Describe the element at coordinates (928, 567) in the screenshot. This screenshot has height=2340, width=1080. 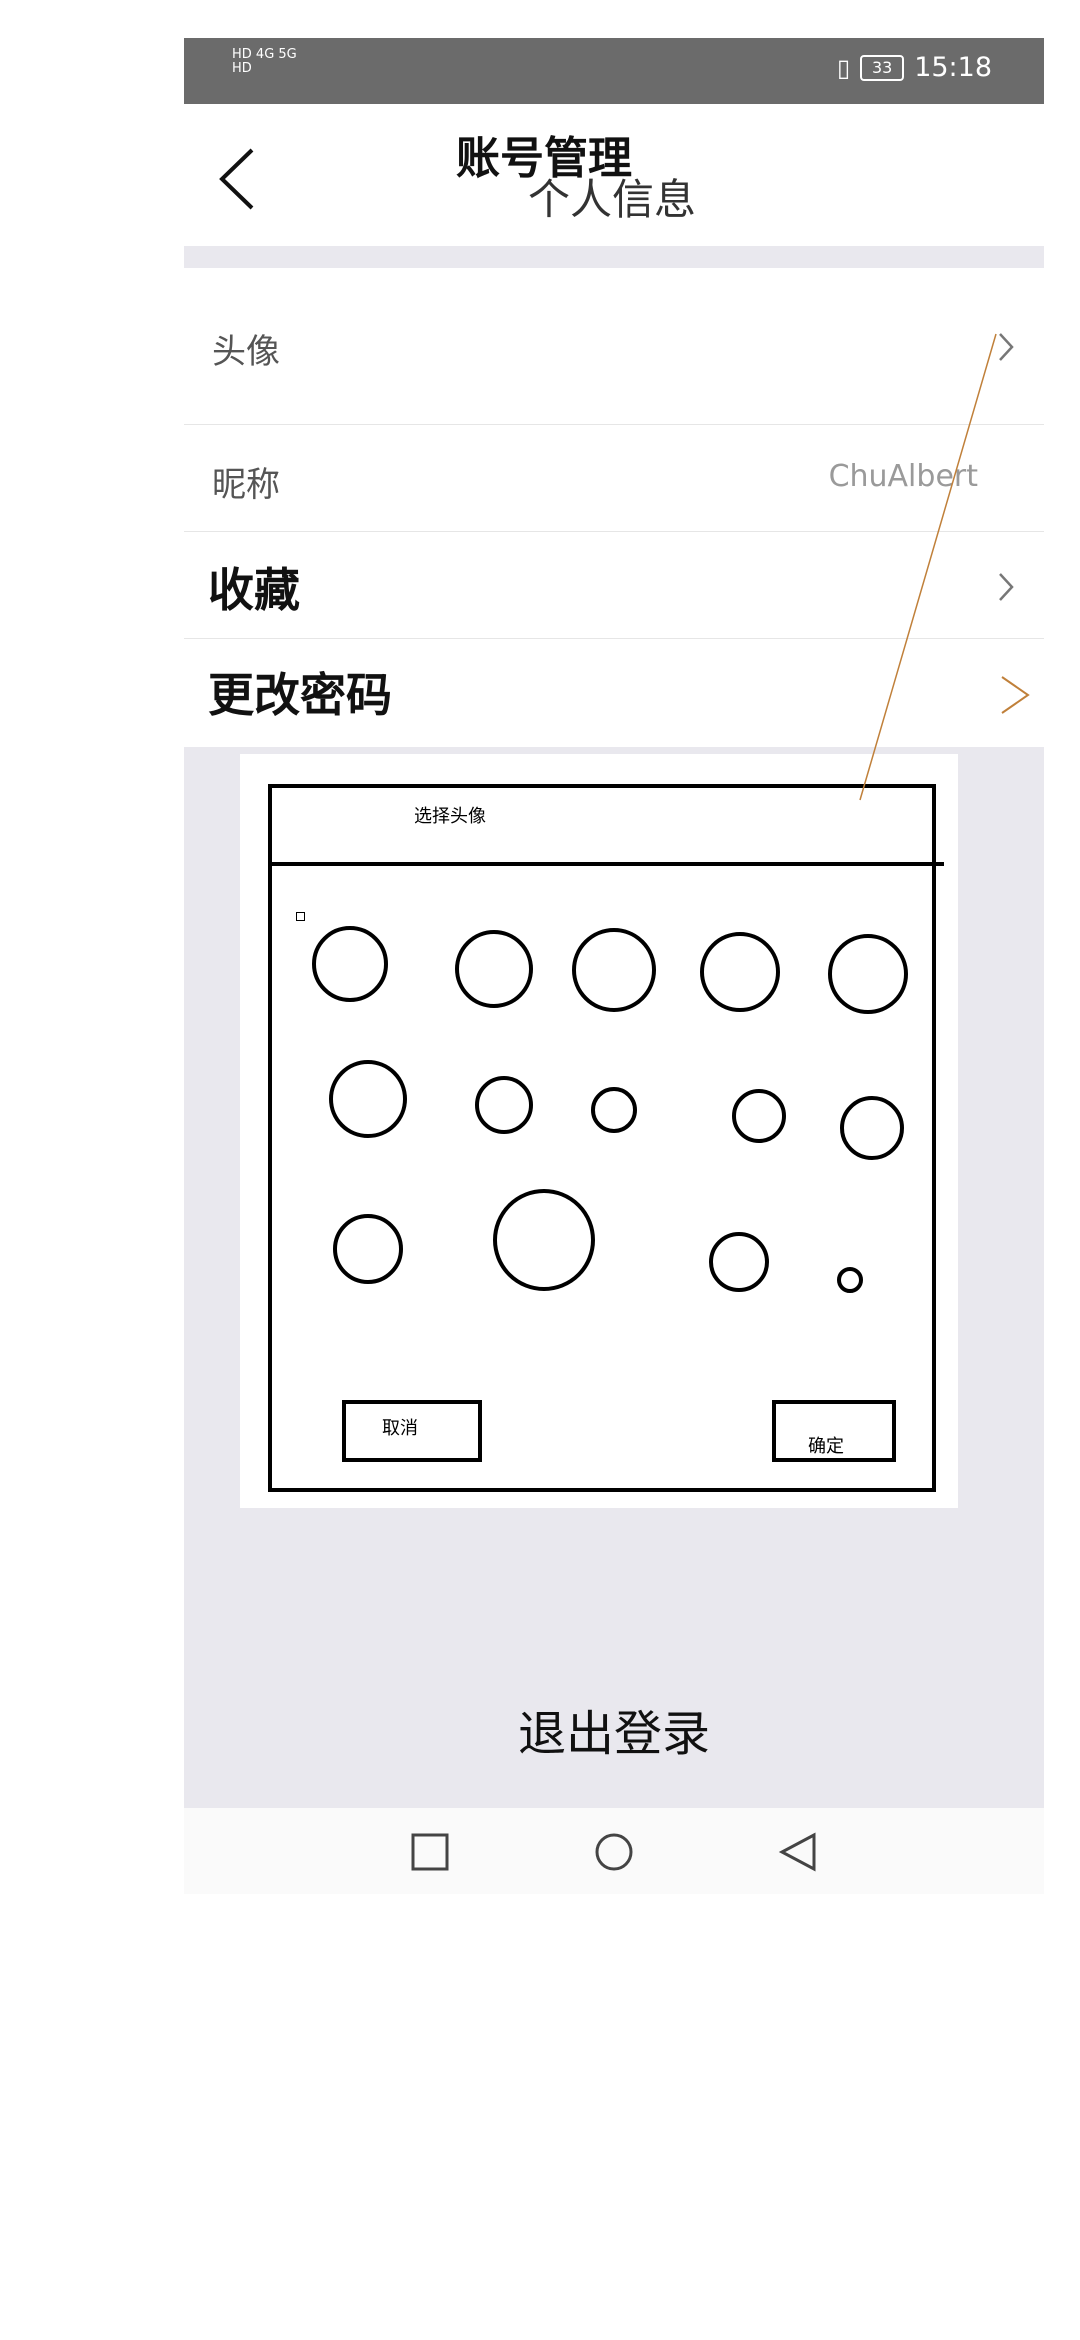
I see `annotation-line` at that location.